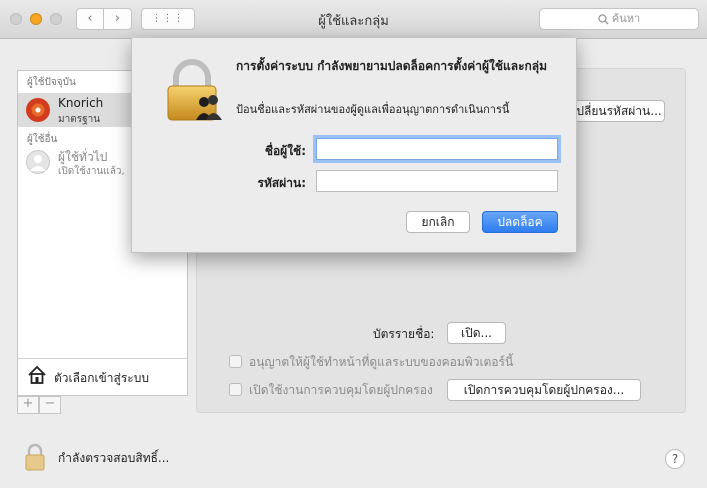 The width and height of the screenshot is (707, 488). I want to click on add-user-button: +, so click(28, 405).